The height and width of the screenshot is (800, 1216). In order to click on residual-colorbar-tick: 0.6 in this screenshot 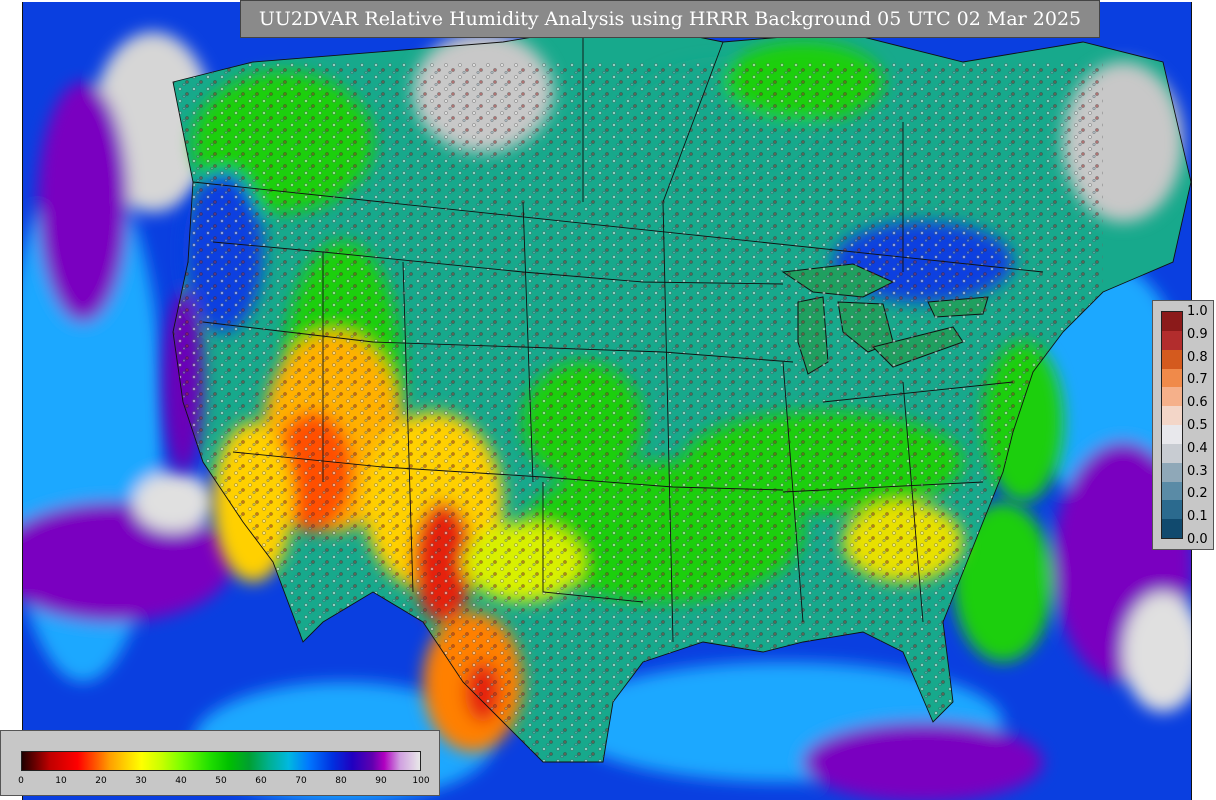, I will do `click(1197, 403)`.